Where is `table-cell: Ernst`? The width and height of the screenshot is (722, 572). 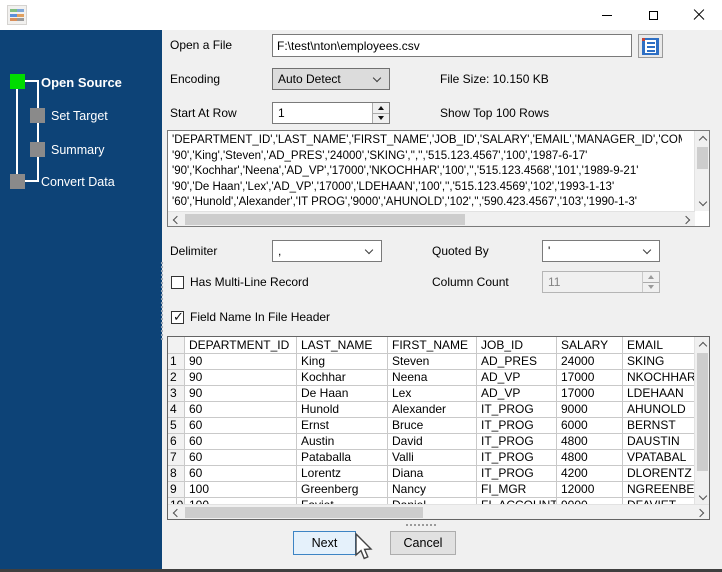
table-cell: Ernst is located at coordinates (342, 426).